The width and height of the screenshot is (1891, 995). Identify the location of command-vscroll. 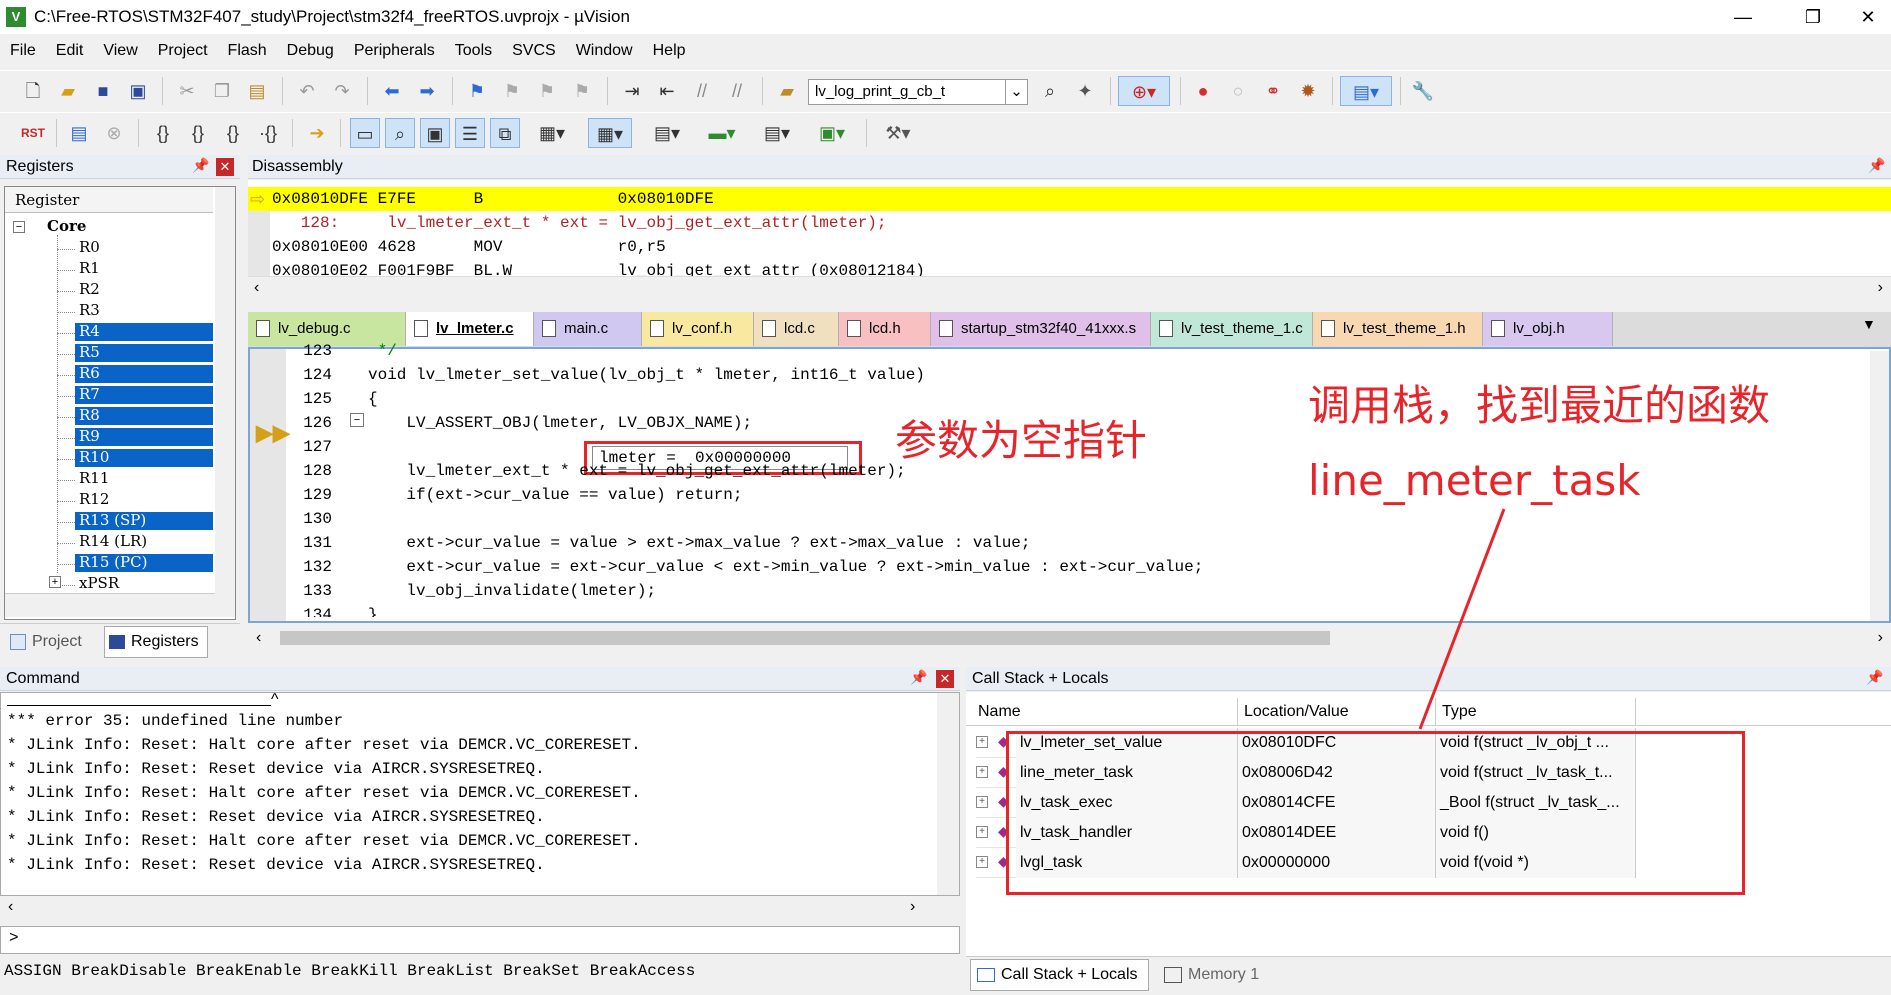
(948, 794).